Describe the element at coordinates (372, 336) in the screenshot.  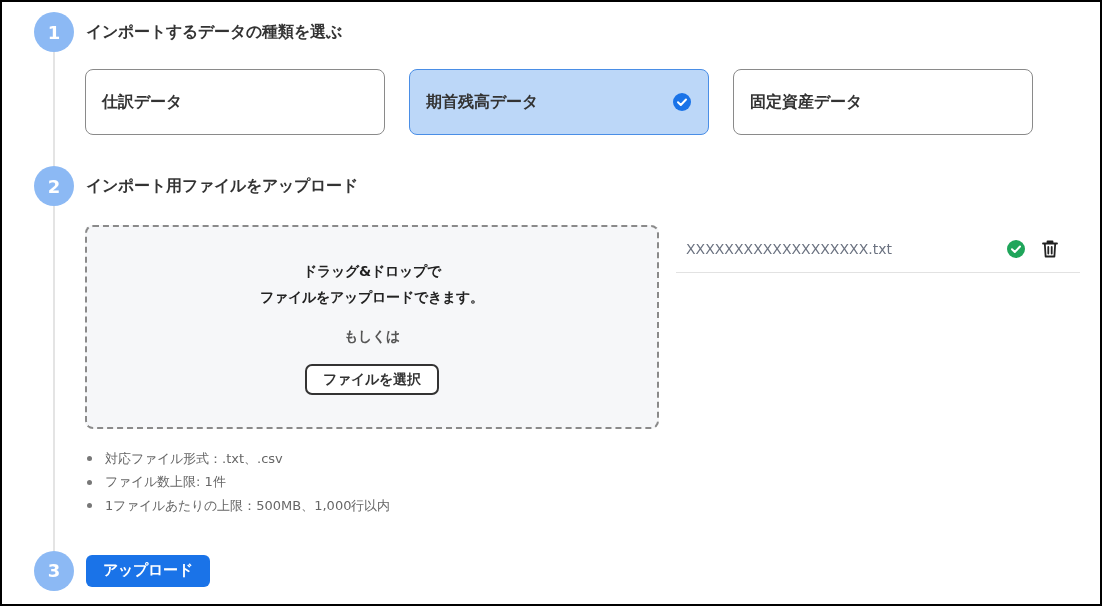
I see `or-text: もしくは` at that location.